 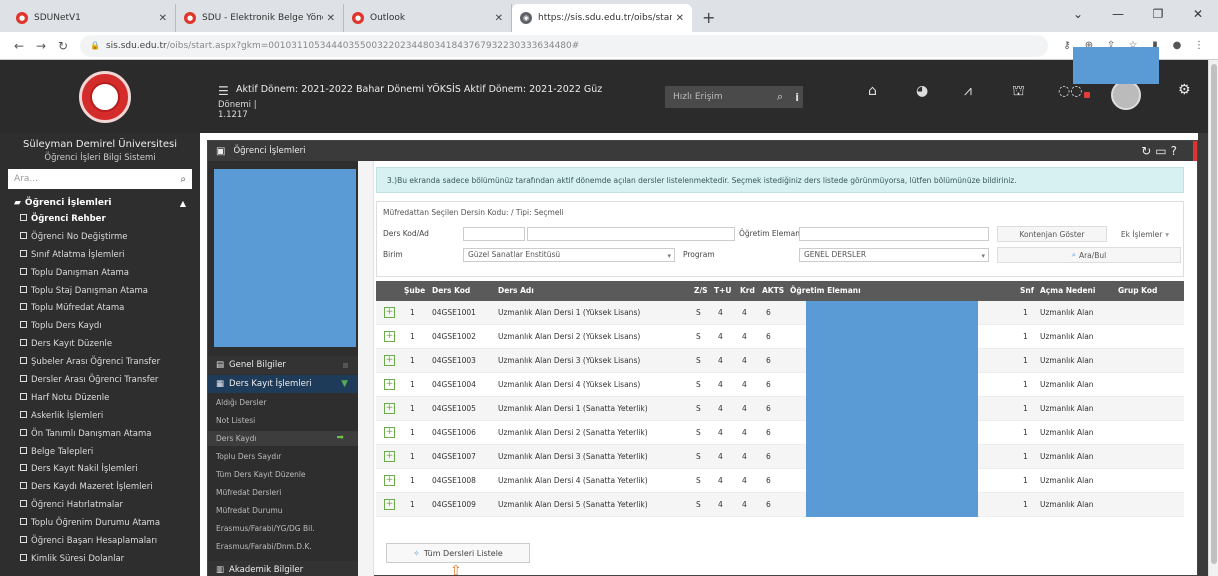 I want to click on sidebar-item: Toplu Staj Danışman Atama, so click(x=100, y=292).